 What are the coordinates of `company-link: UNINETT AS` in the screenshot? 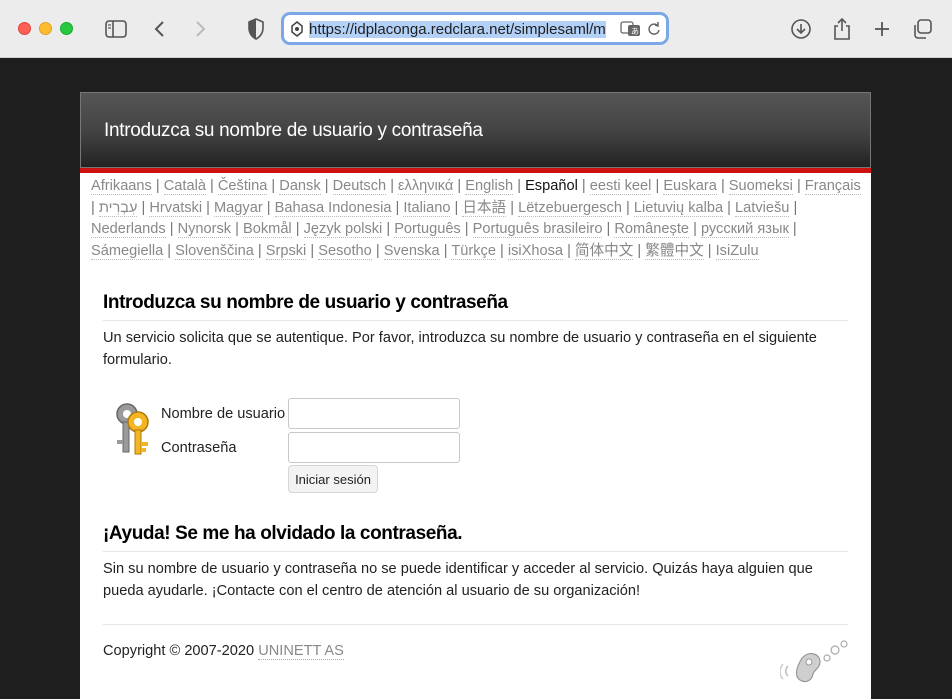 It's located at (301, 651).